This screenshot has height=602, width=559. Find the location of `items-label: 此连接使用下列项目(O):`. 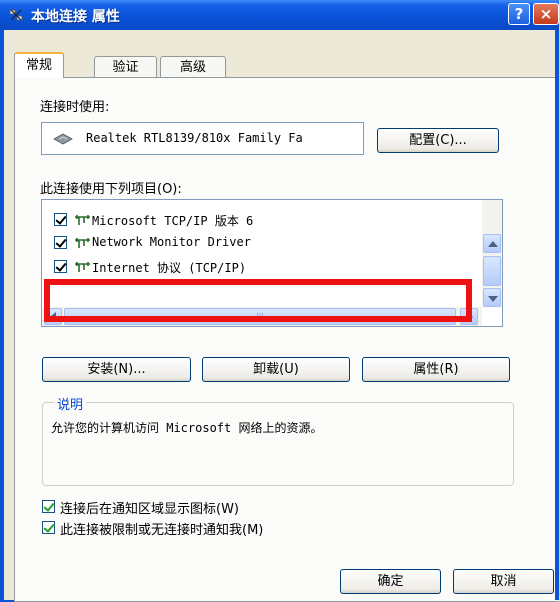

items-label: 此连接使用下列项目(O): is located at coordinates (111, 189).